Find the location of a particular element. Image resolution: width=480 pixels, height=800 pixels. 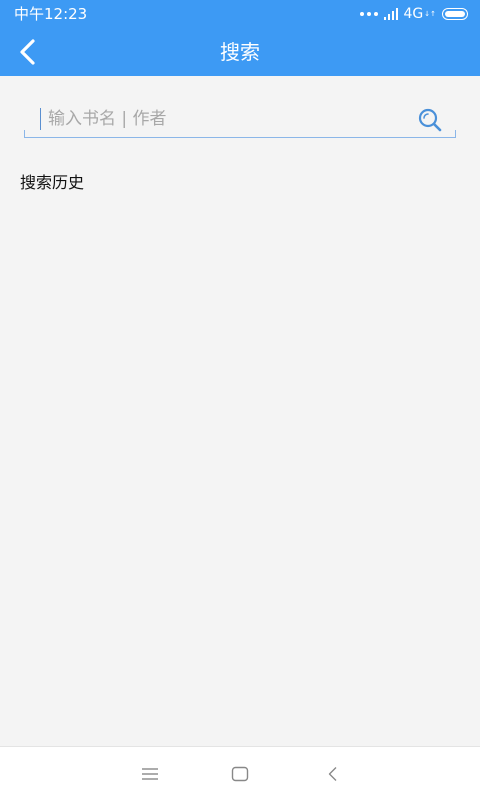

status-indicators: 4G ↓↑ is located at coordinates (413, 14).